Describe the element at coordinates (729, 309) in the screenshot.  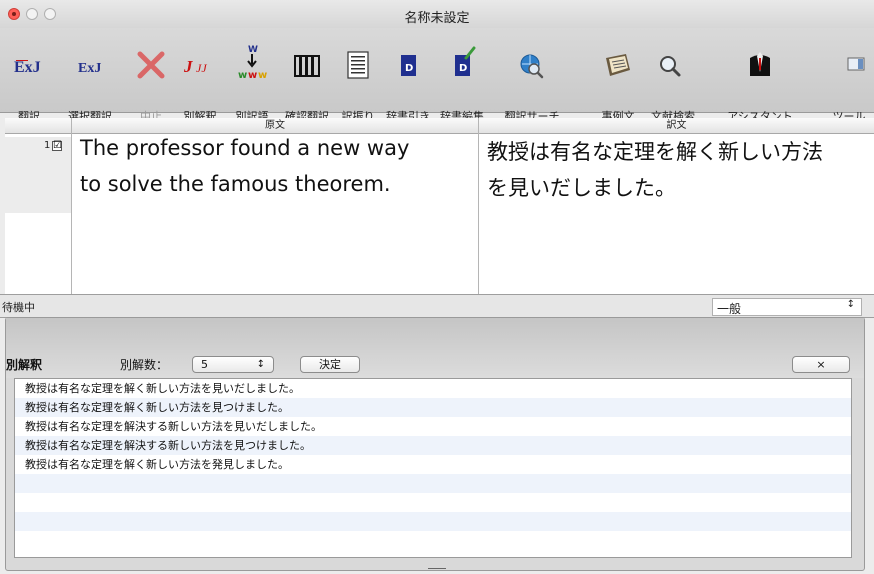
I see `genre-value: 一般` at that location.